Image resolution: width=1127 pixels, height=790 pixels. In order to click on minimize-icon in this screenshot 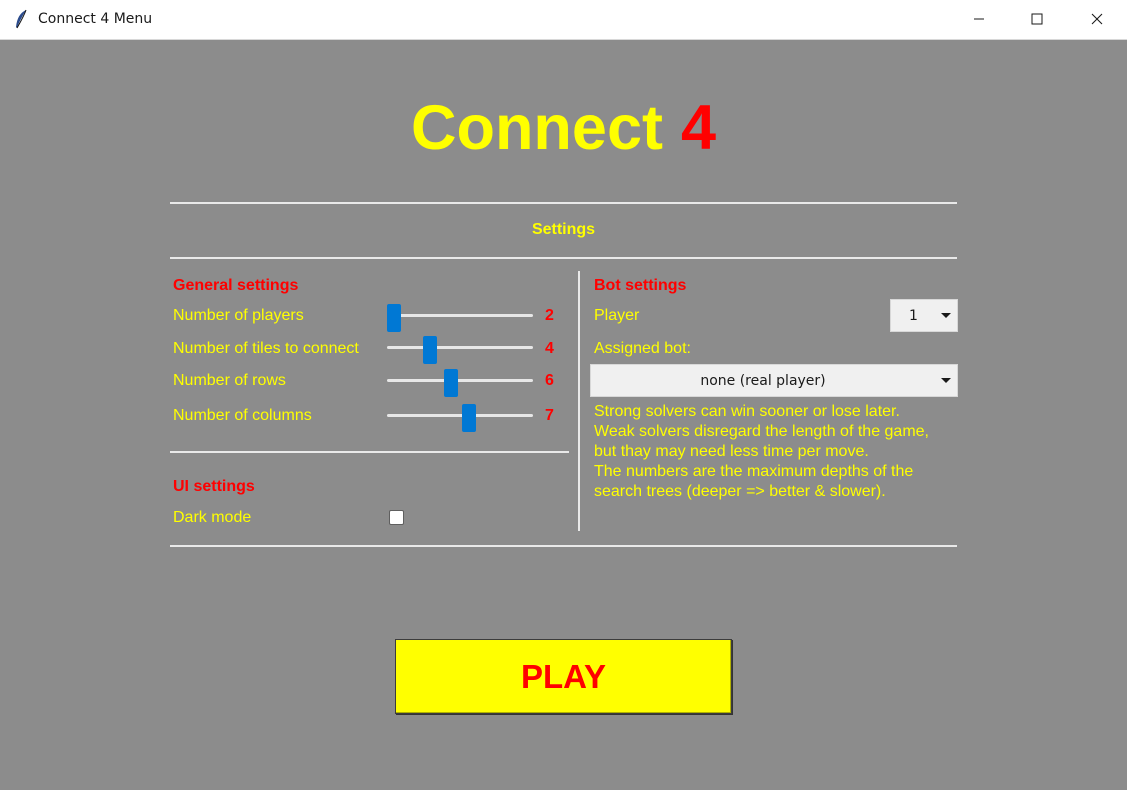, I will do `click(979, 19)`.